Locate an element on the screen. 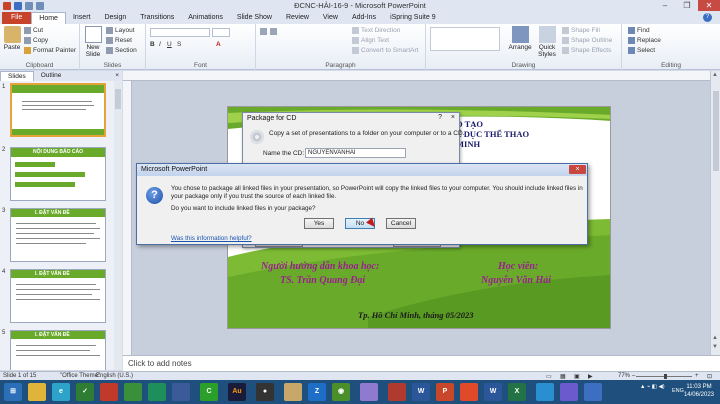 This screenshot has width=720, height=404. thumbnail-scrollbar is located at coordinates (118, 225).